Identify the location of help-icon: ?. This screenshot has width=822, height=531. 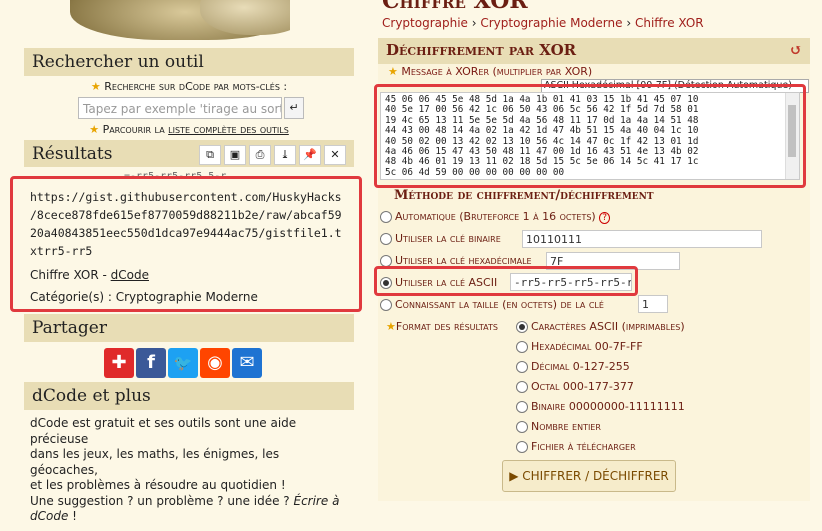
(604, 218).